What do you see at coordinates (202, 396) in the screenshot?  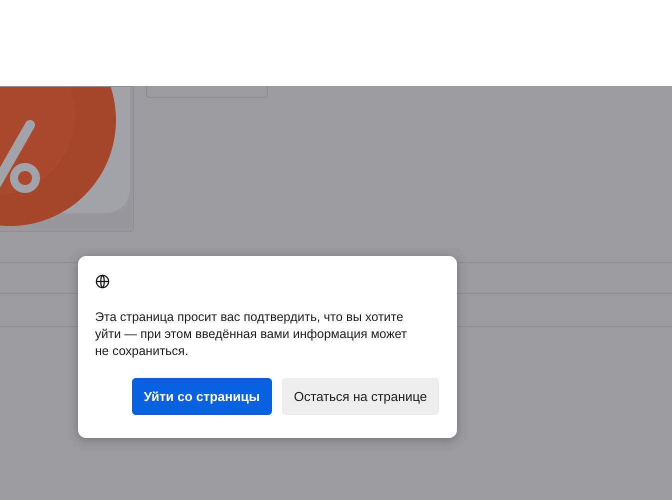 I see `leave-page-button: Уйти со страницы` at bounding box center [202, 396].